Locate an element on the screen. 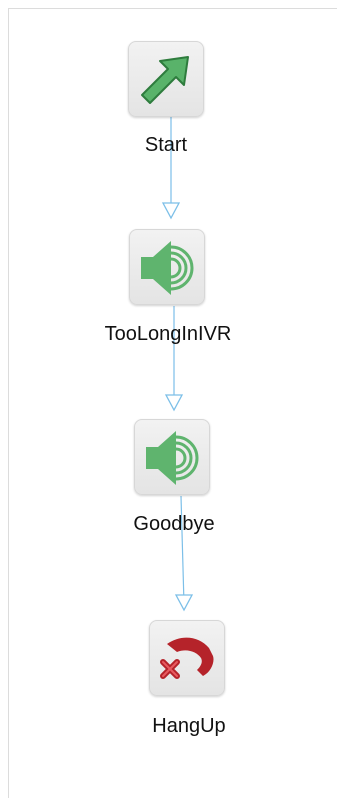 Image resolution: width=337 pixels, height=798 pixels. hangup-phone-icon is located at coordinates (187, 658).